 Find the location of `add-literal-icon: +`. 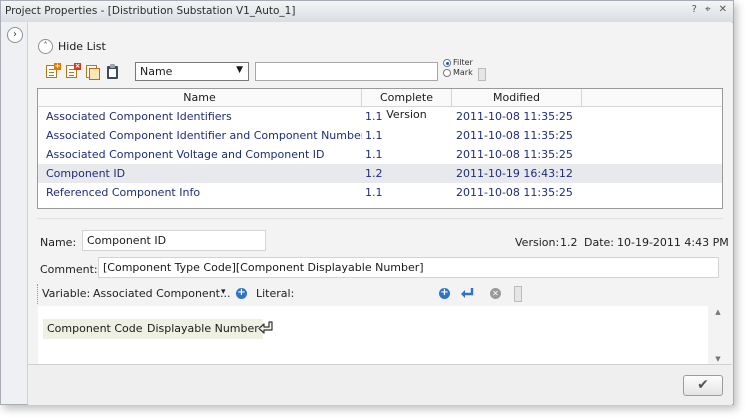

add-literal-icon: + is located at coordinates (444, 293).